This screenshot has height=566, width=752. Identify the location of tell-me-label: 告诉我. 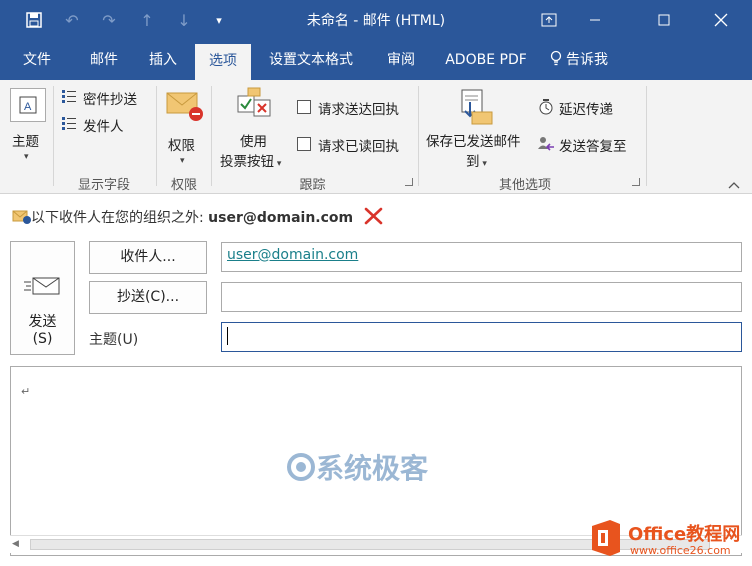
(587, 60).